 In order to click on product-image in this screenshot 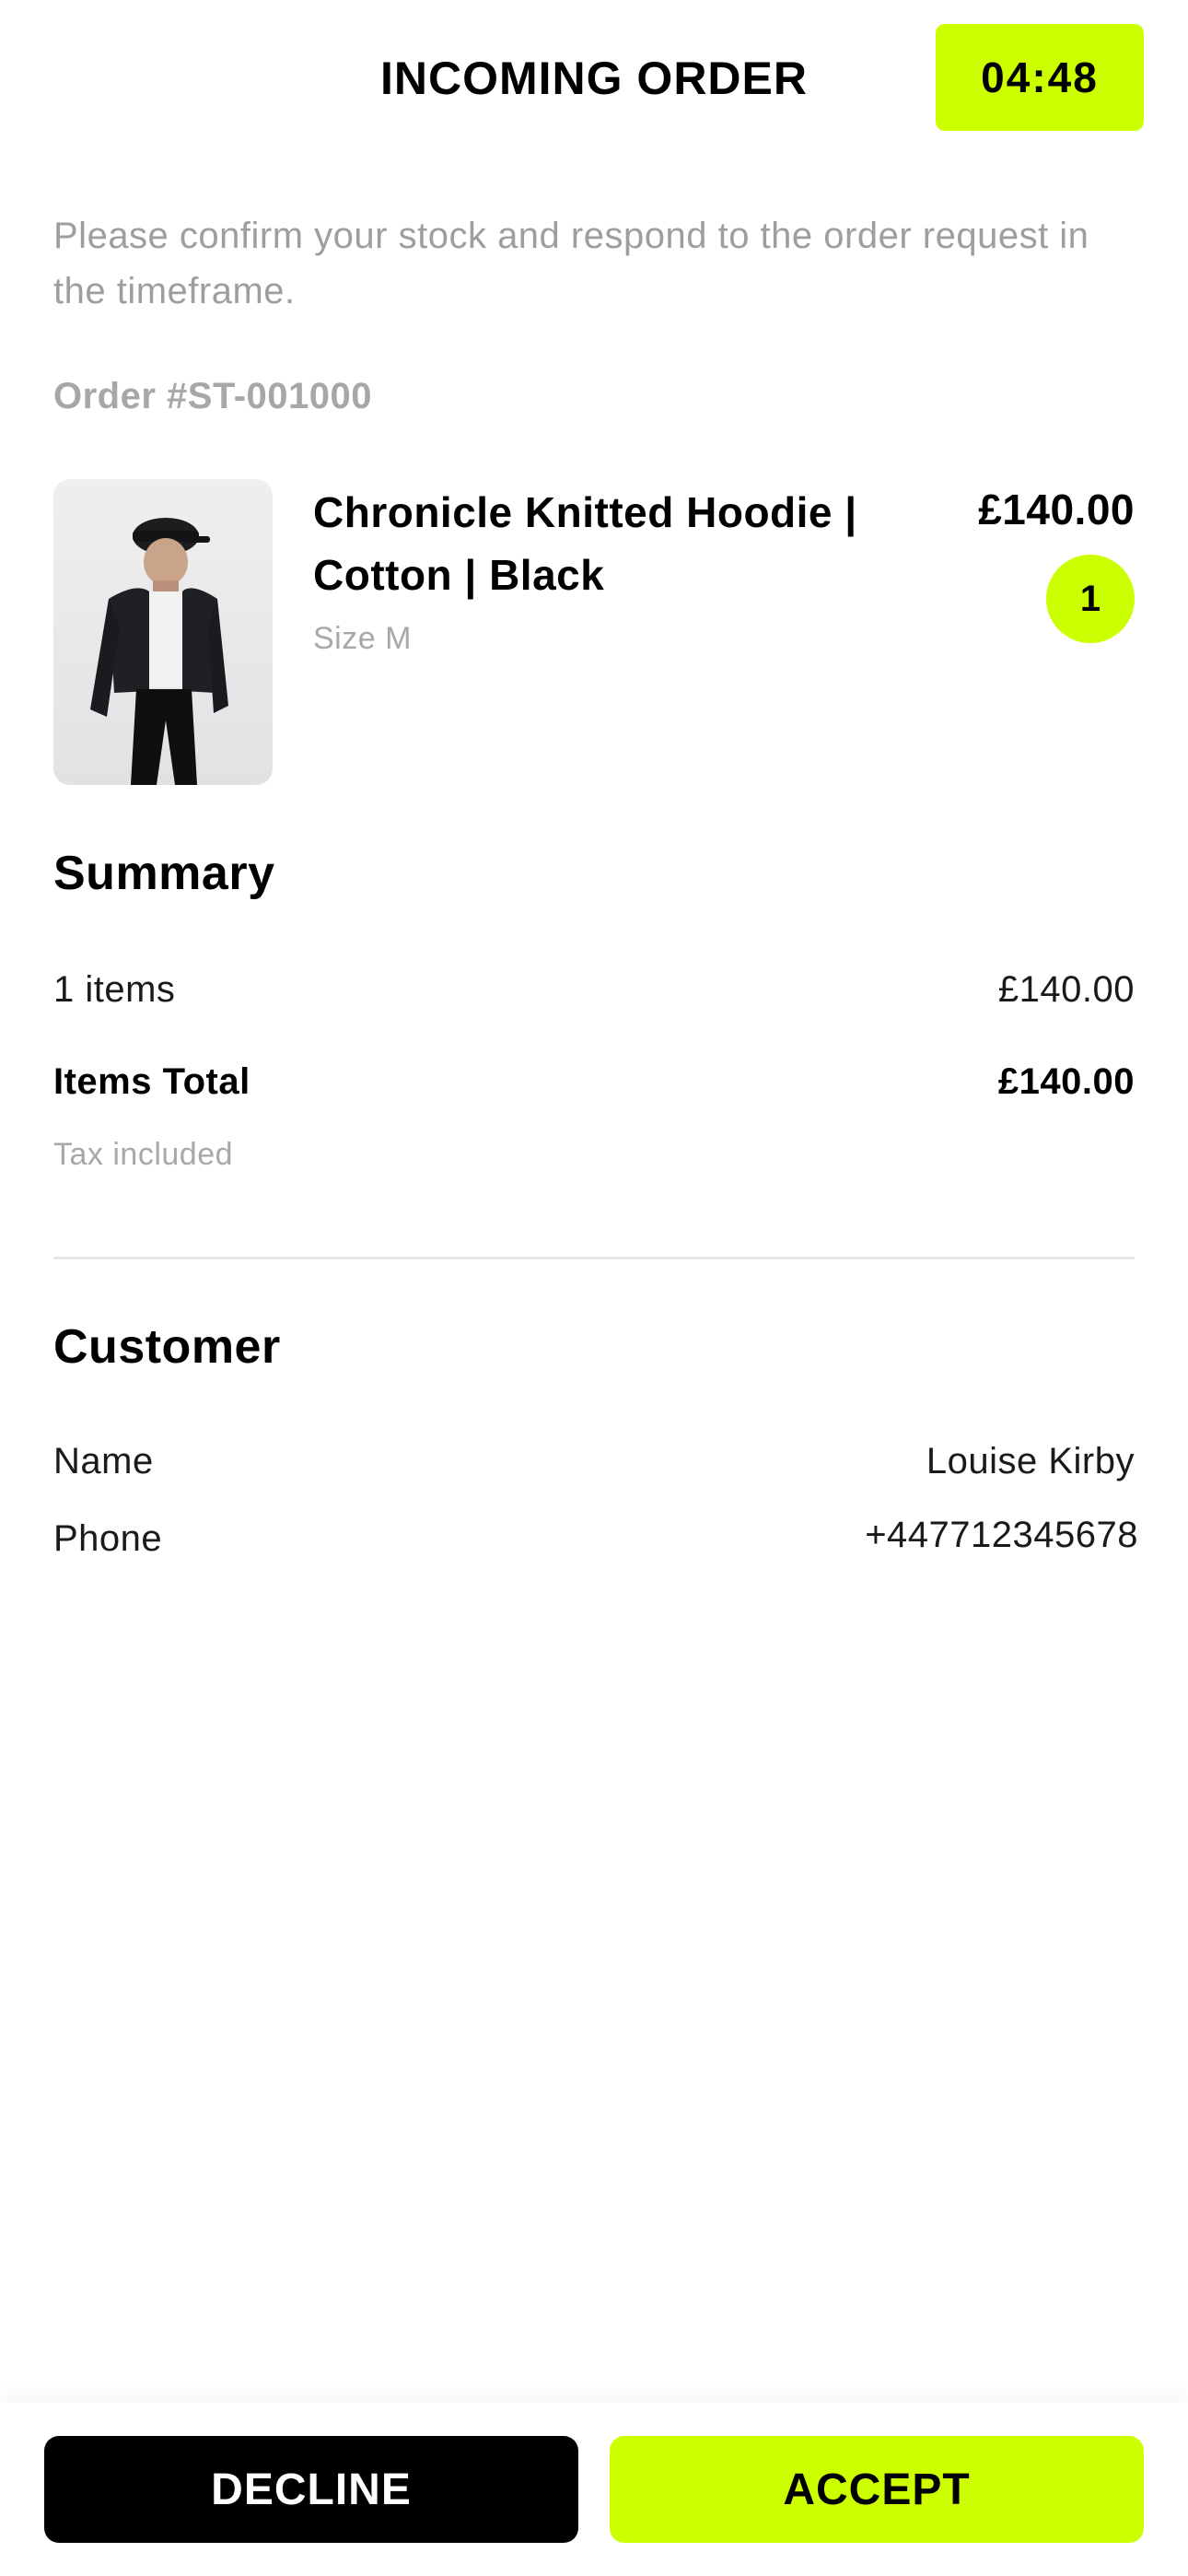, I will do `click(163, 632)`.